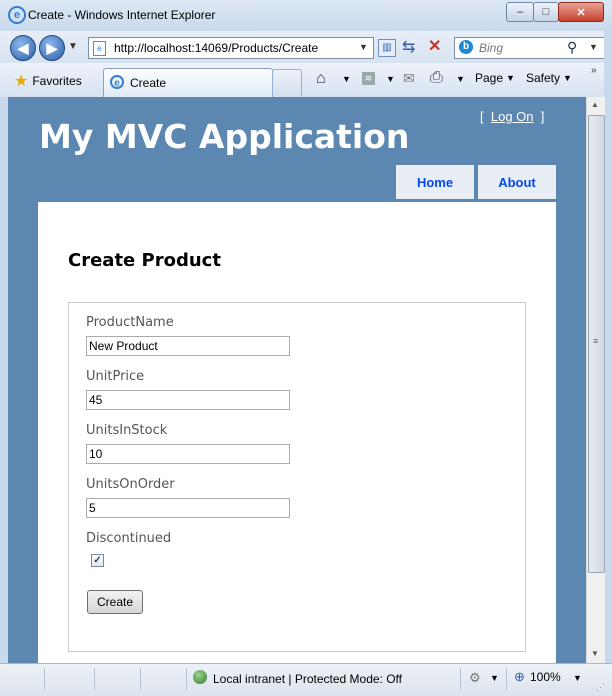 The width and height of the screenshot is (612, 696). What do you see at coordinates (572, 47) in the screenshot?
I see `search-icon: ⚲` at bounding box center [572, 47].